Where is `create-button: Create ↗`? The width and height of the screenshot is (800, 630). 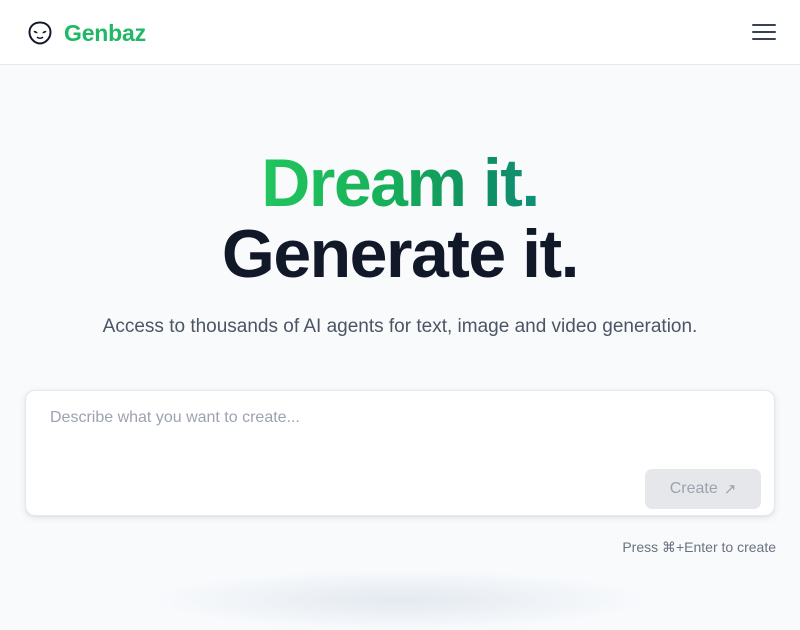
create-button: Create ↗ is located at coordinates (703, 489).